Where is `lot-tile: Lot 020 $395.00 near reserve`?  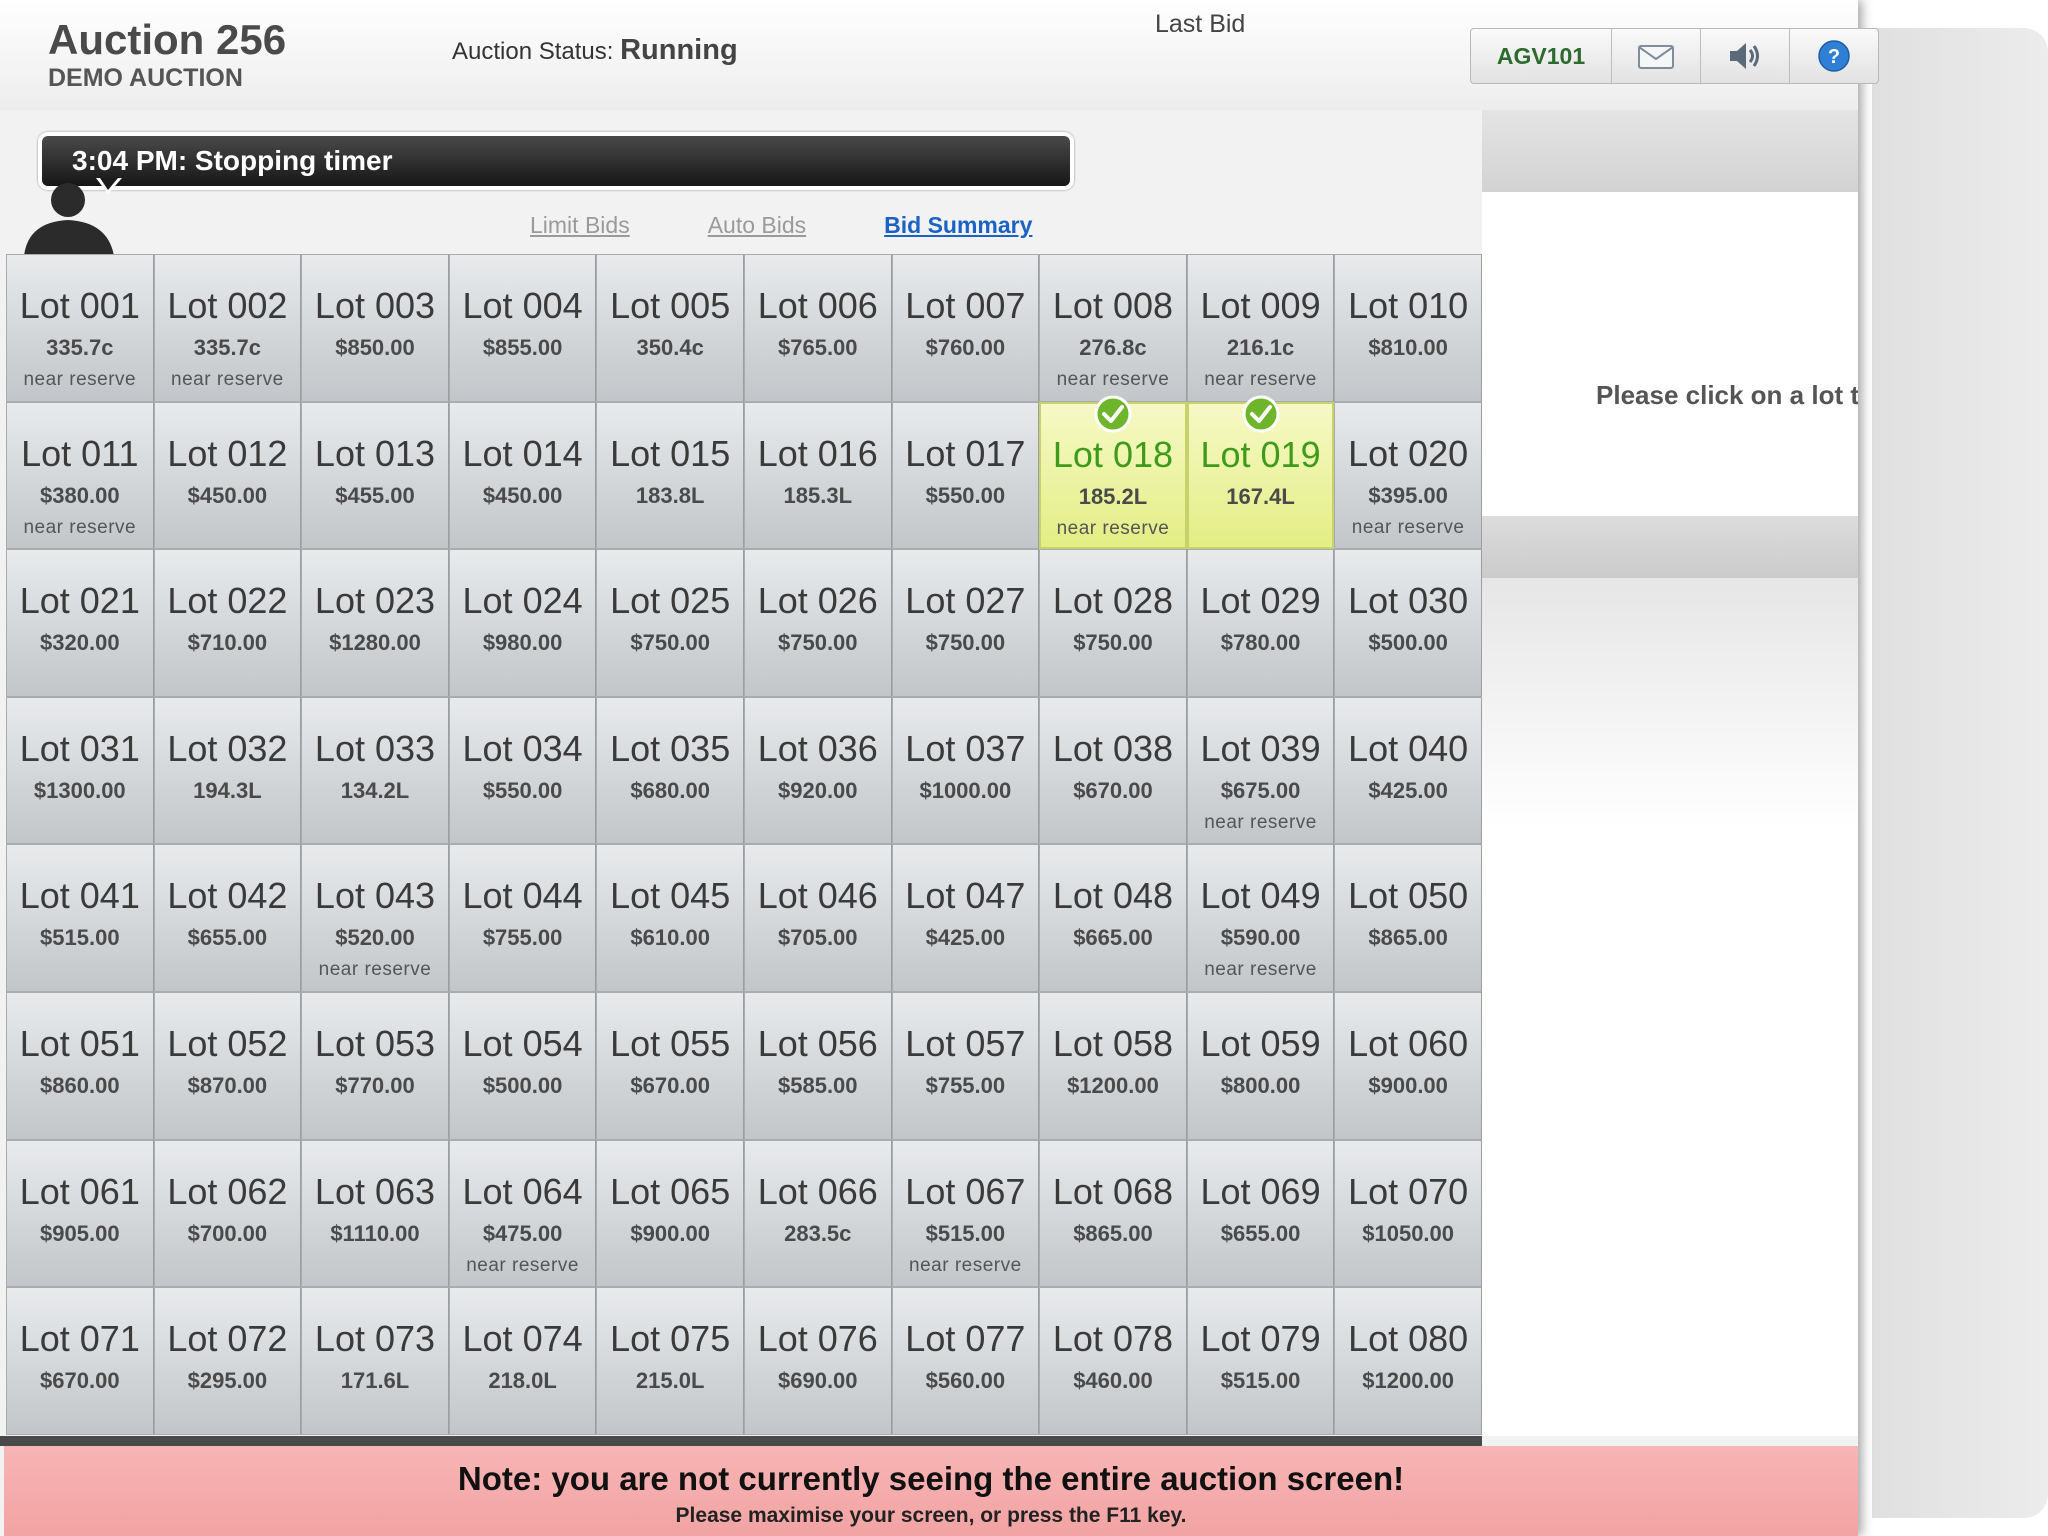 lot-tile: Lot 020 $395.00 near reserve is located at coordinates (1408, 475).